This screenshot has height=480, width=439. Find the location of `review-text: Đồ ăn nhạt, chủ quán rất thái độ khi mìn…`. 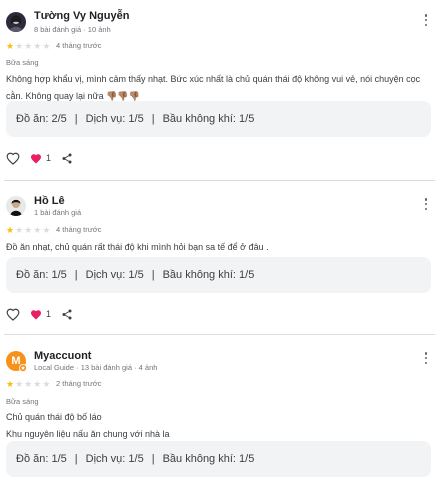

review-text: Đồ ăn nhạt, chủ quán rất thái độ khi mìn… is located at coordinates (137, 247).